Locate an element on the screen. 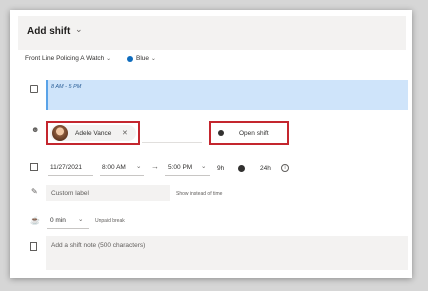 The width and height of the screenshot is (428, 291). end-time-input: 5:00 PM is located at coordinates (180, 167).